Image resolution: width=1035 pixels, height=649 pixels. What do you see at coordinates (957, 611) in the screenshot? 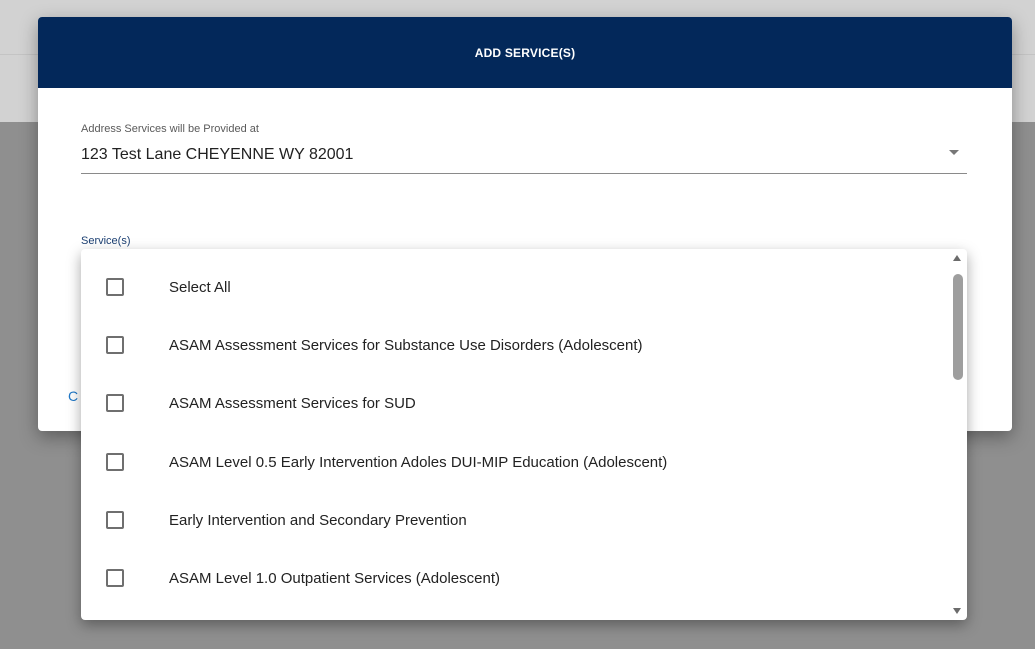
I see `scroll-down-arrow-icon` at bounding box center [957, 611].